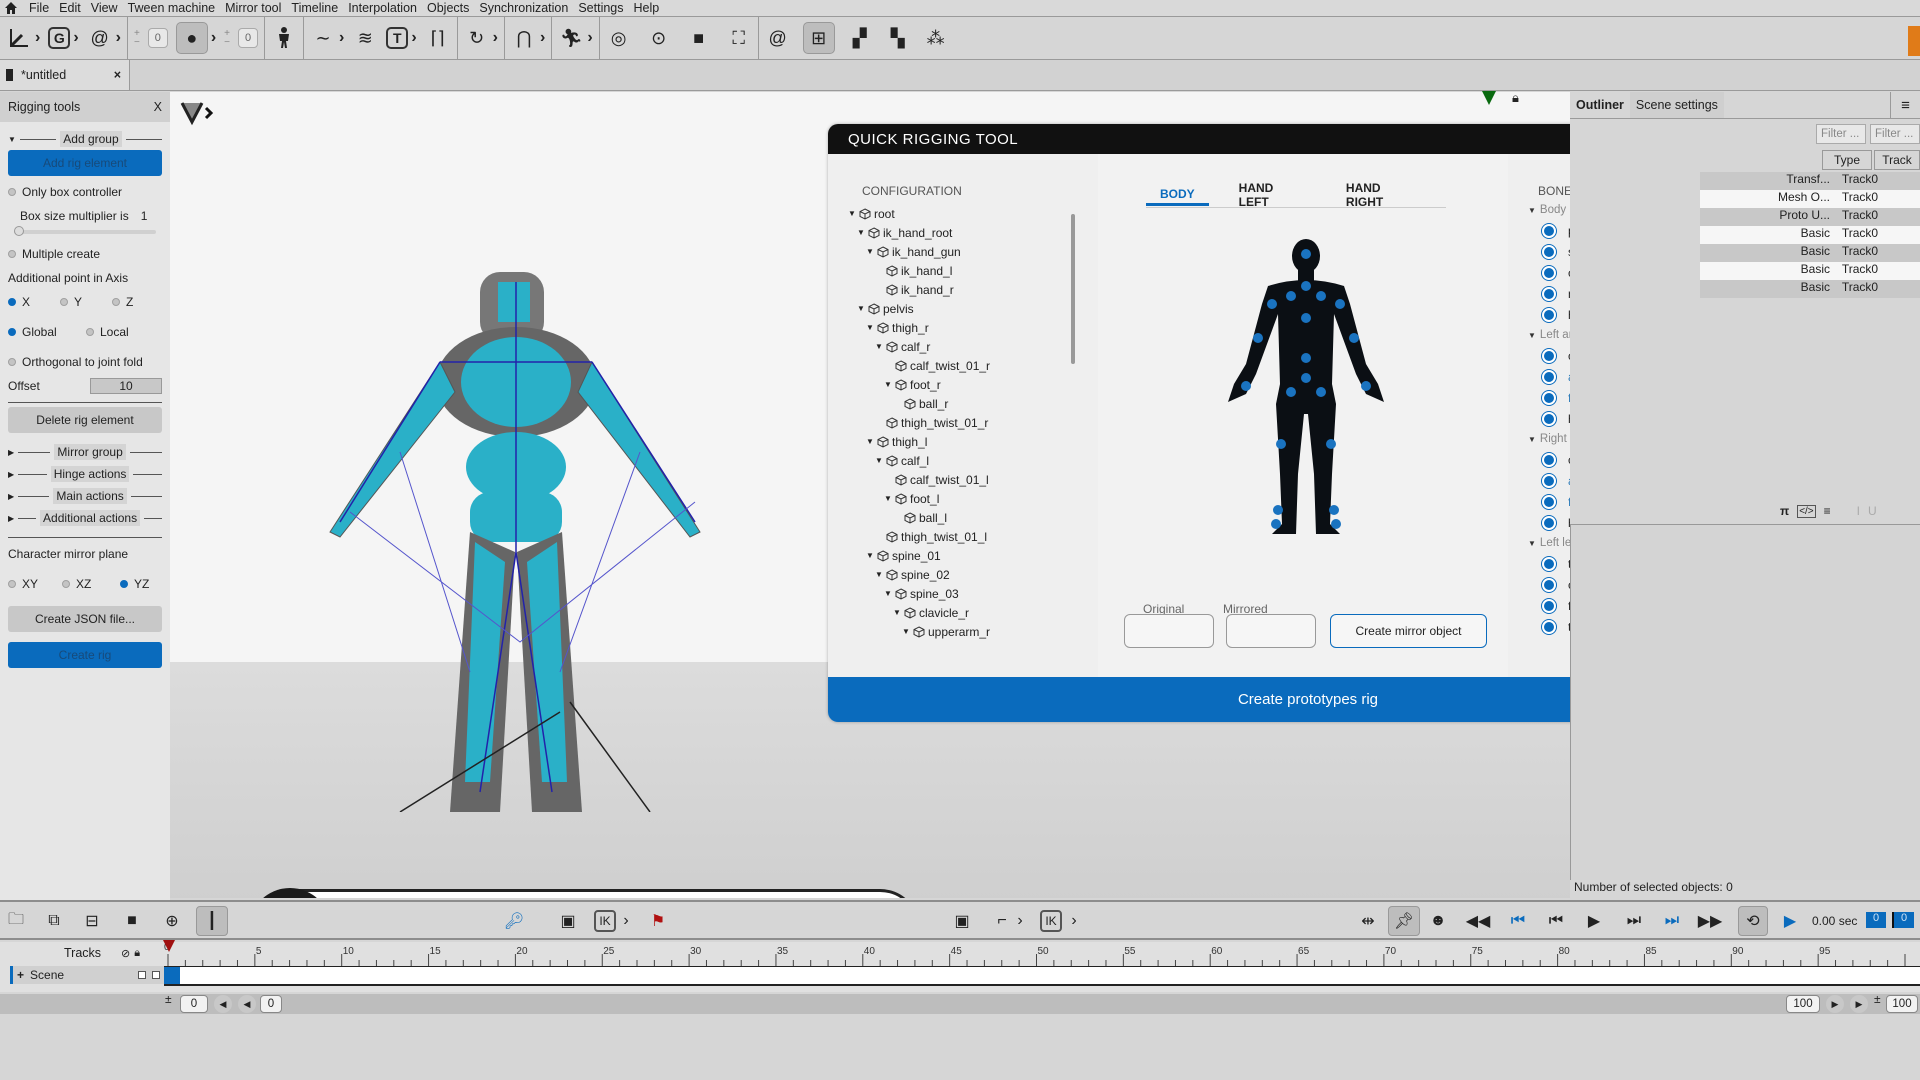  I want to click on marker-flag-icon: ⚑, so click(658, 921).